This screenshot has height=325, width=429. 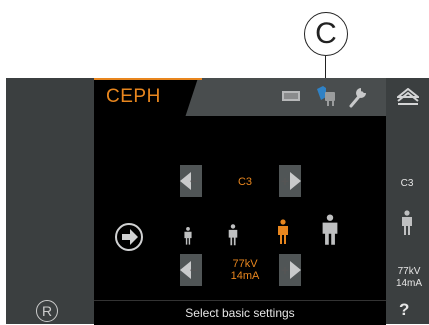 I want to click on help-button: ?, so click(x=404, y=310).